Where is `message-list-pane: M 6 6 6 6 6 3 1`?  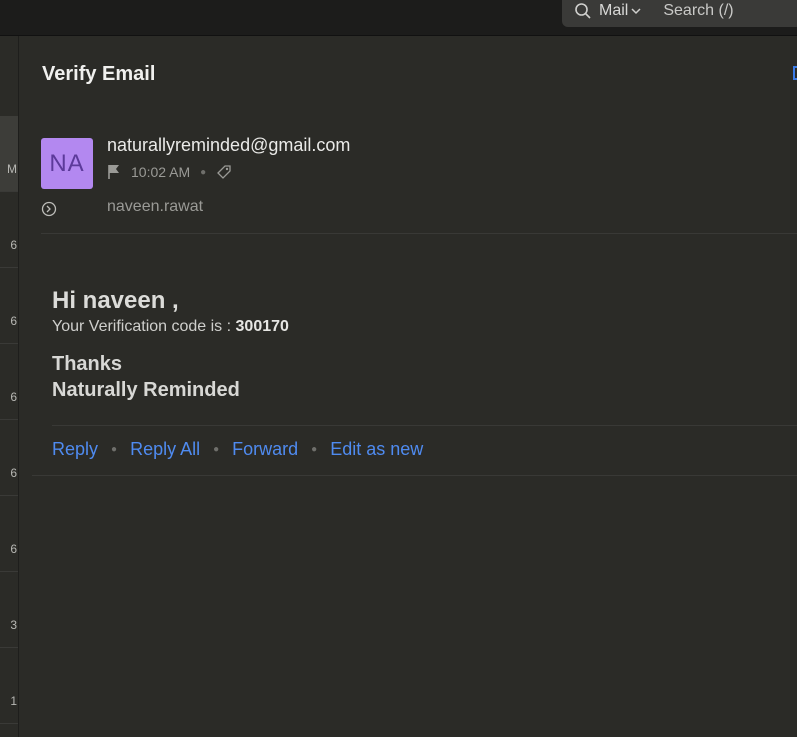 message-list-pane: M 6 6 6 6 6 3 1 is located at coordinates (9, 386).